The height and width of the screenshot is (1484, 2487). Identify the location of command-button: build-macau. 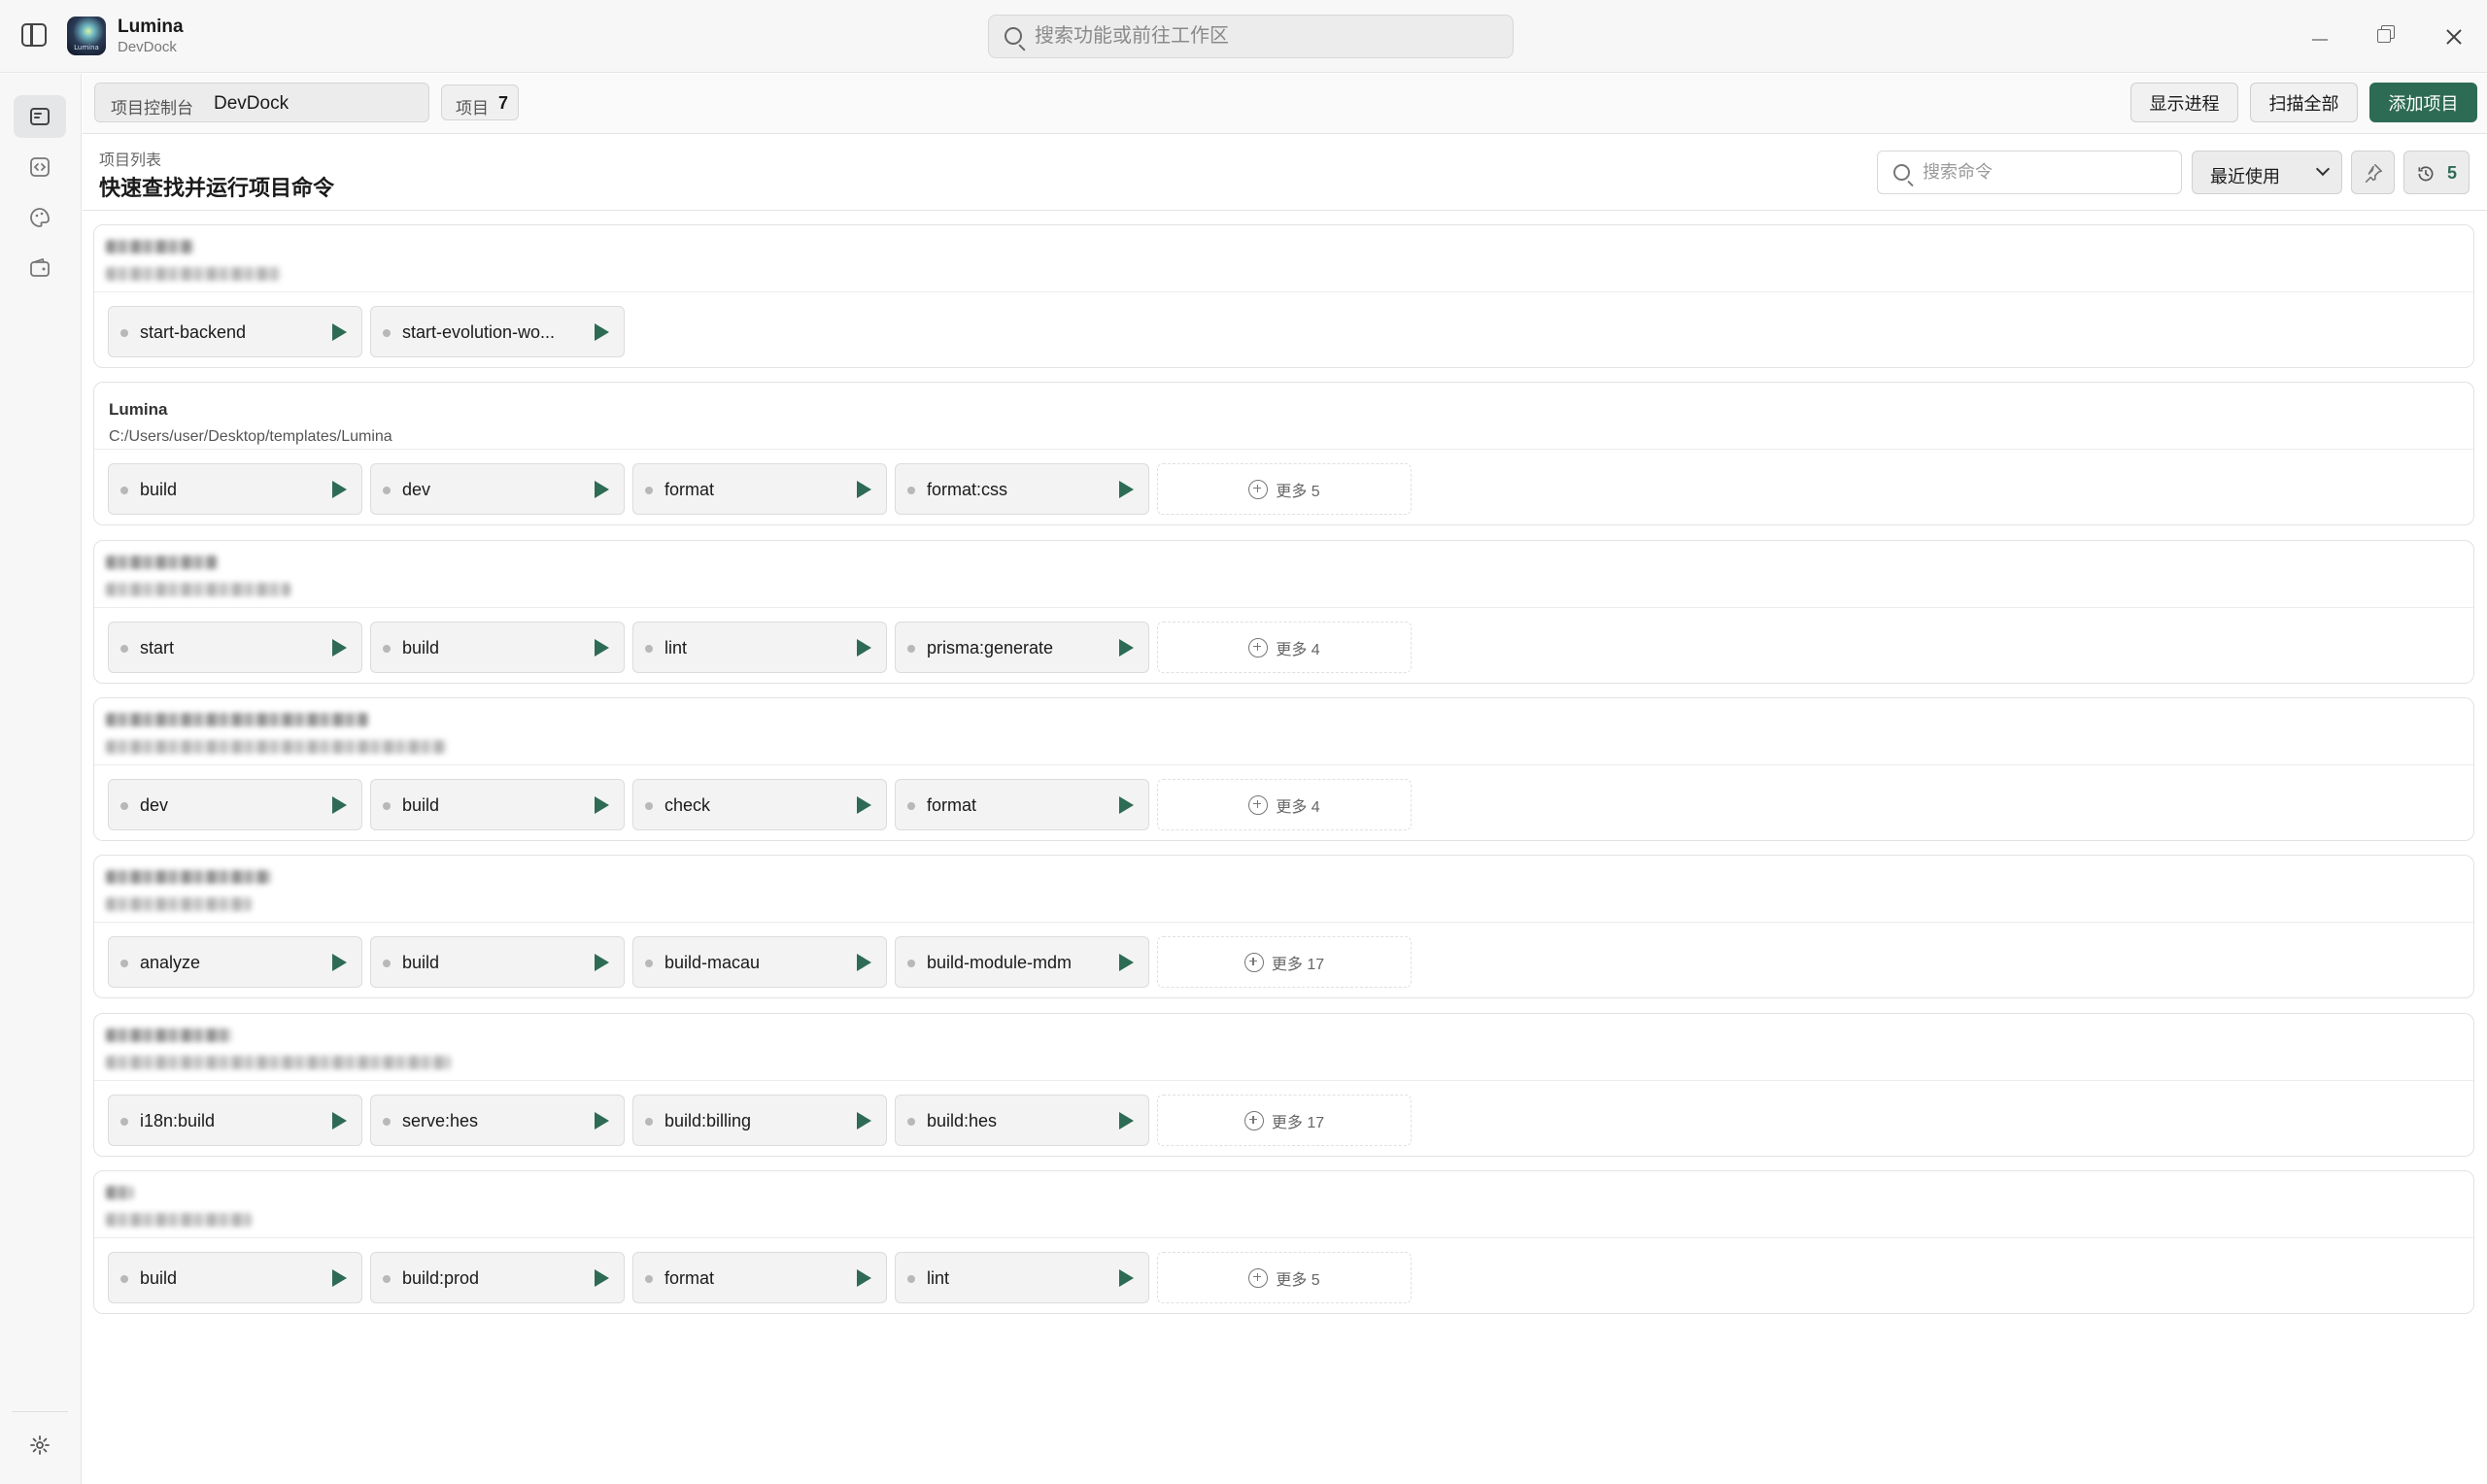
(759, 962).